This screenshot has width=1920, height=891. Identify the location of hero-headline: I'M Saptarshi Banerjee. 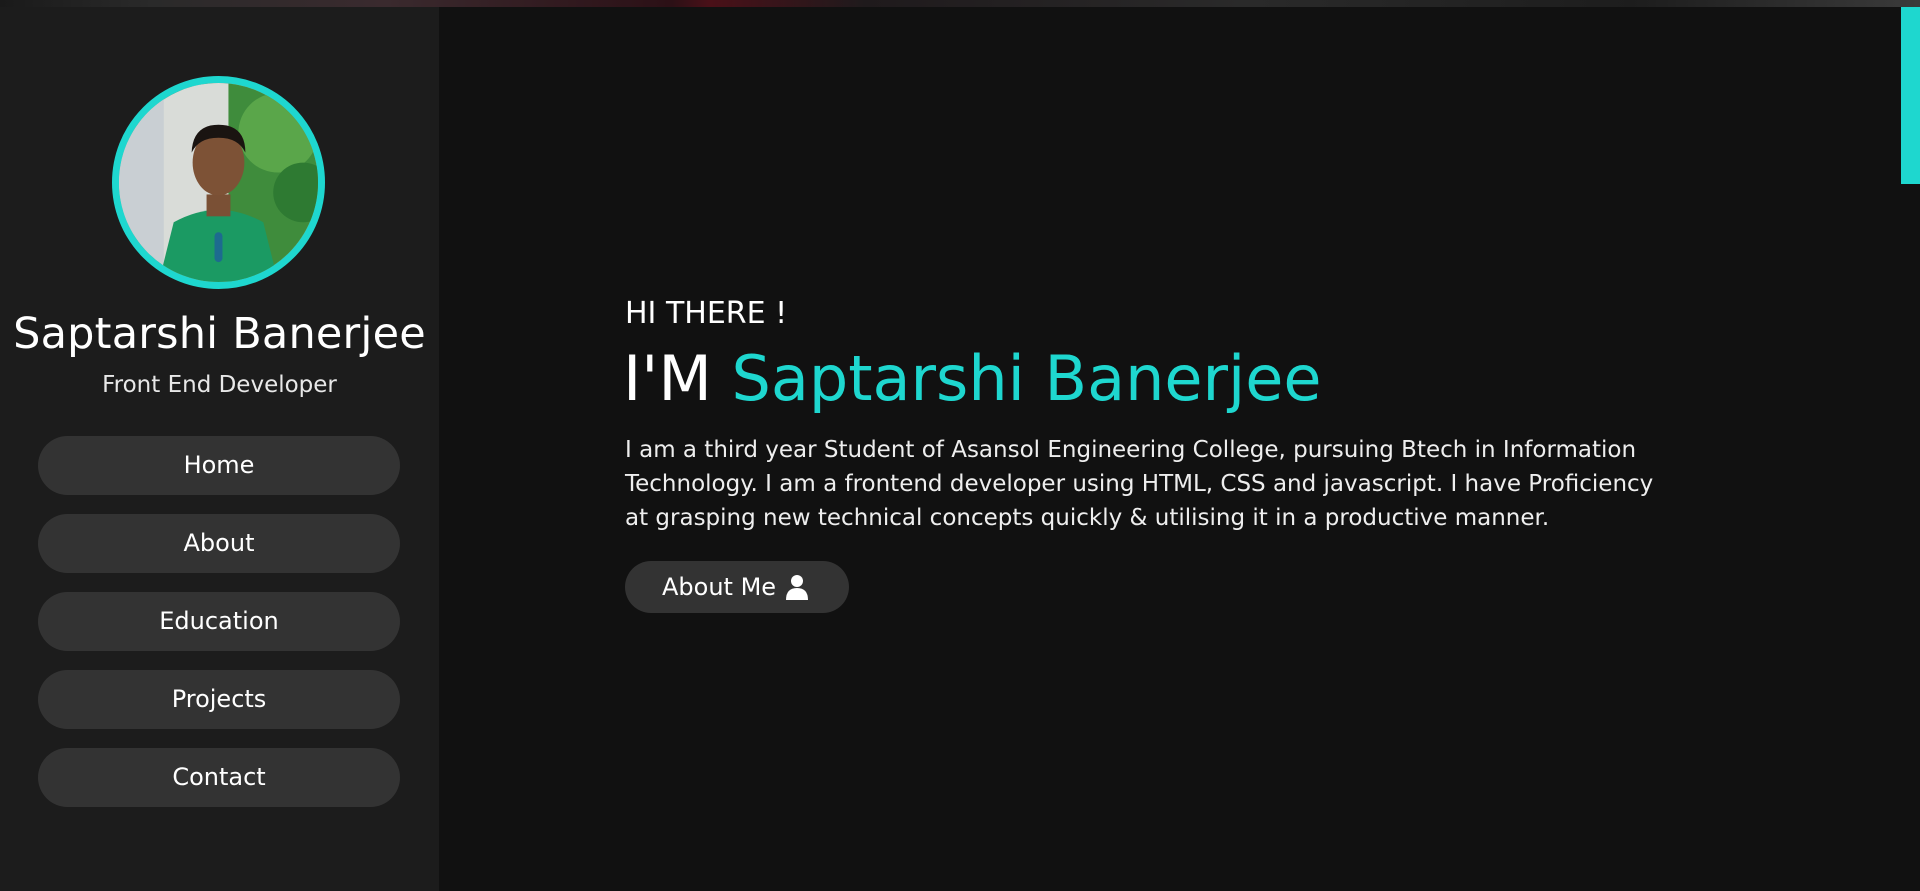
(972, 378).